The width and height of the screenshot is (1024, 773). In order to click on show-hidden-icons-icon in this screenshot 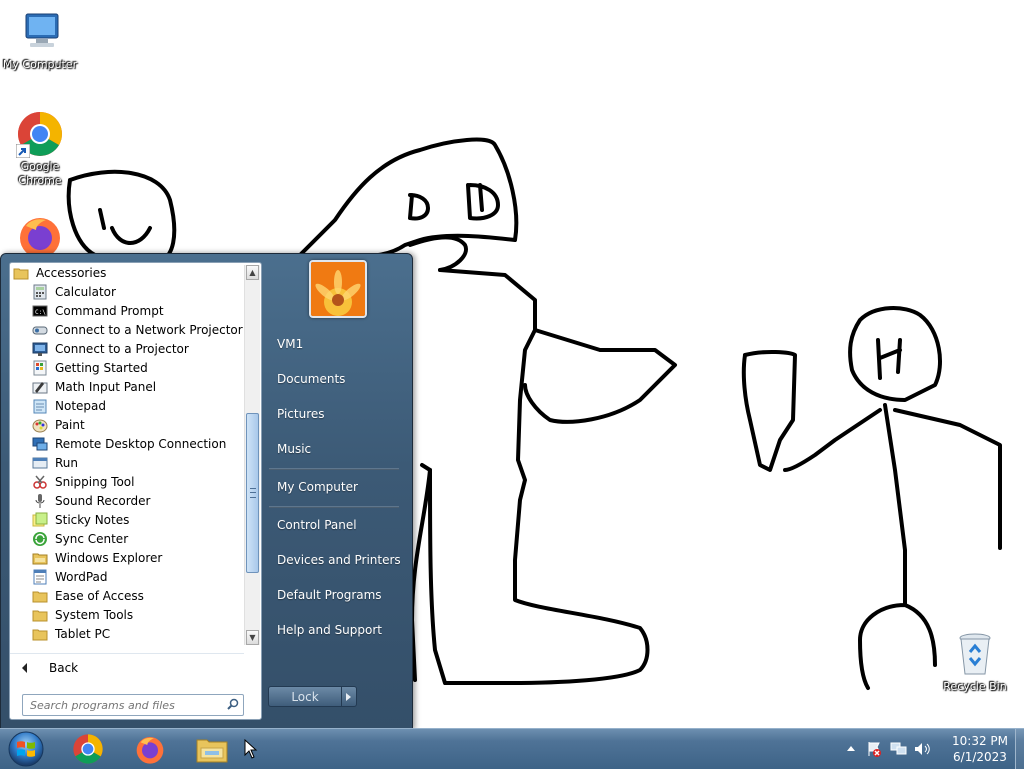, I will do `click(851, 748)`.